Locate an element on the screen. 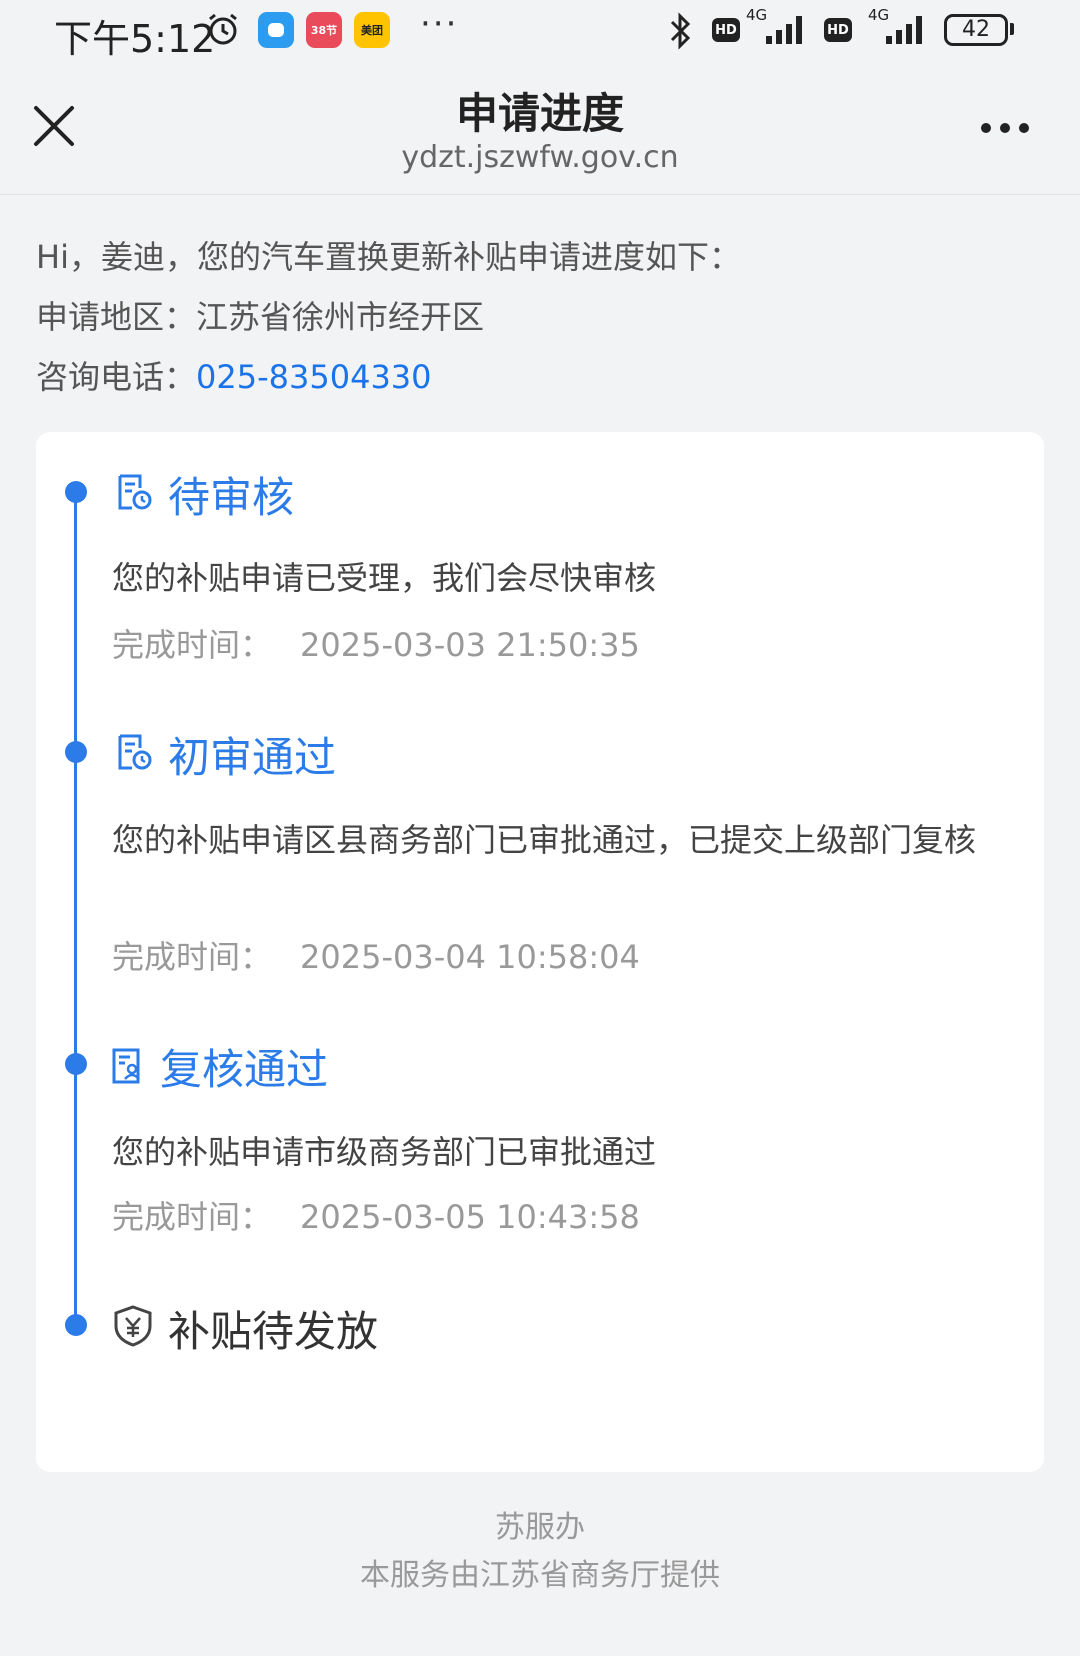  more-options-icon is located at coordinates (1005, 128).